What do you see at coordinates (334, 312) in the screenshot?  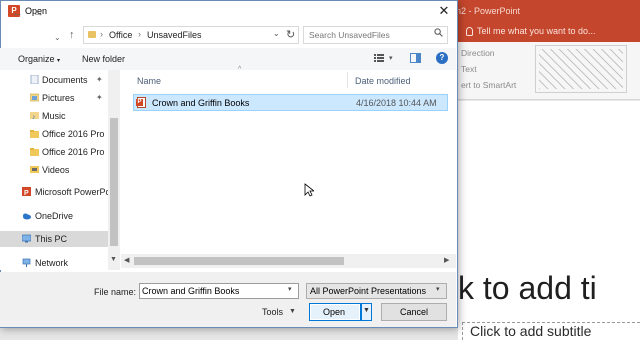 I see `open-button-label: Open` at bounding box center [334, 312].